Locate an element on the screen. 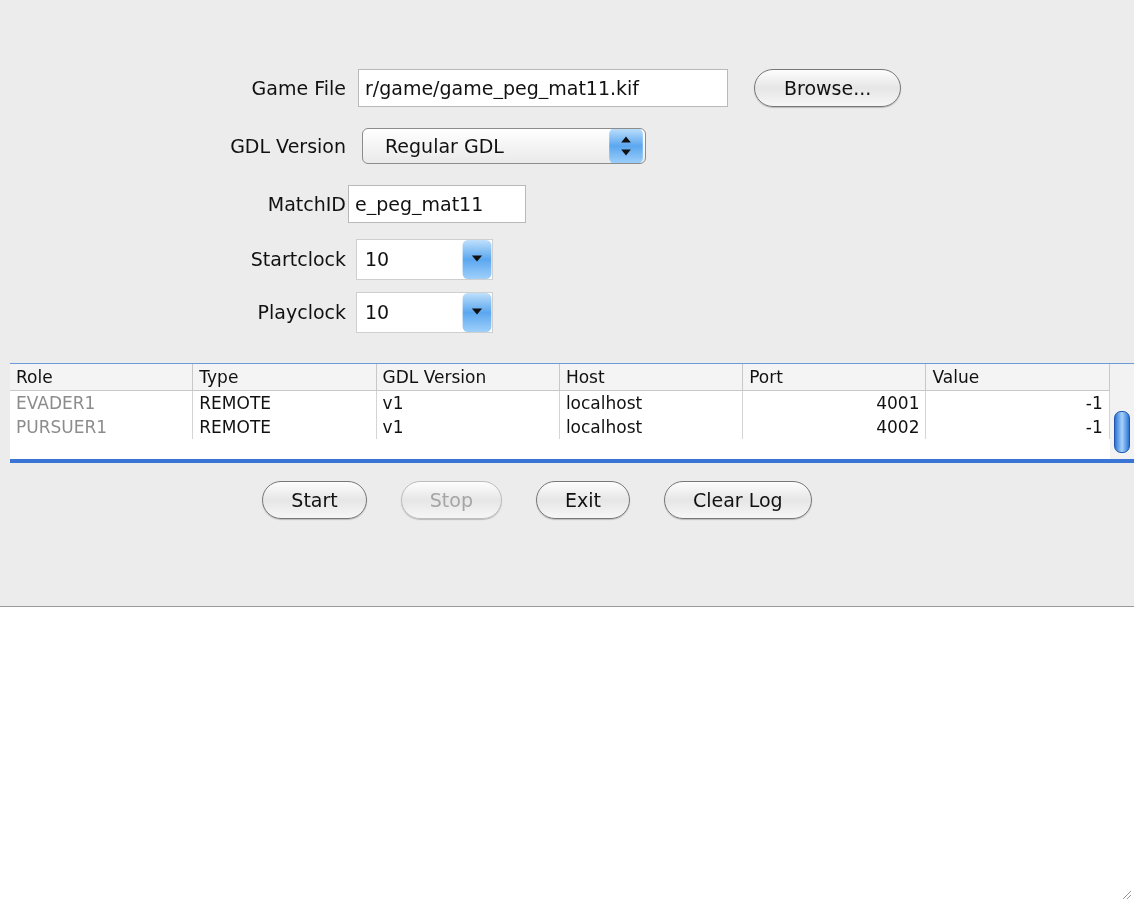 The height and width of the screenshot is (902, 1134). resize-grip-icon is located at coordinates (1126, 894).